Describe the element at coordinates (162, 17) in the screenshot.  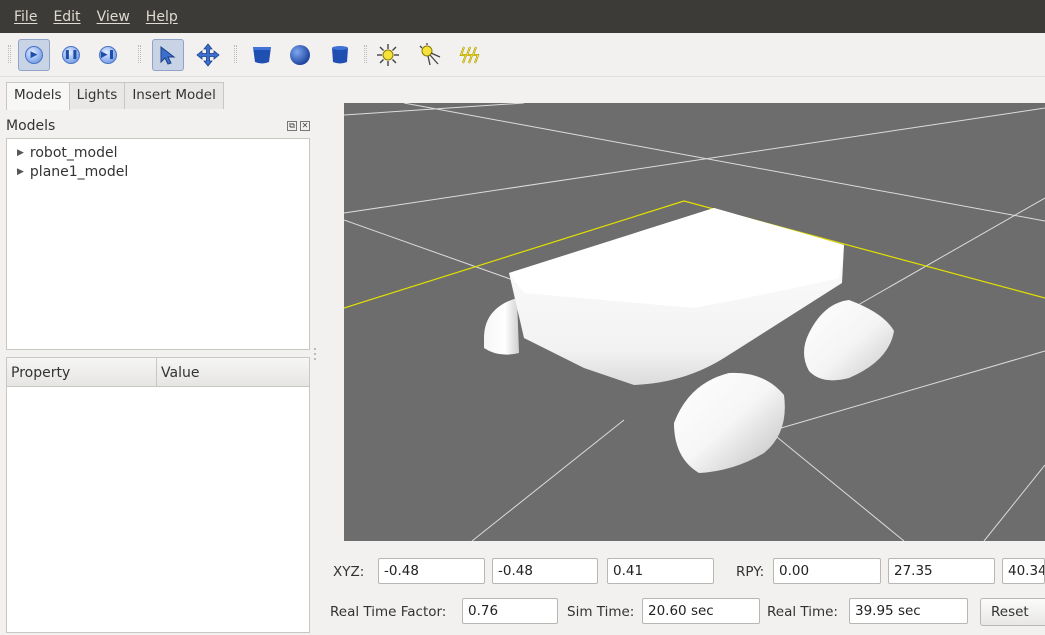
I see `menu-help: Help` at that location.